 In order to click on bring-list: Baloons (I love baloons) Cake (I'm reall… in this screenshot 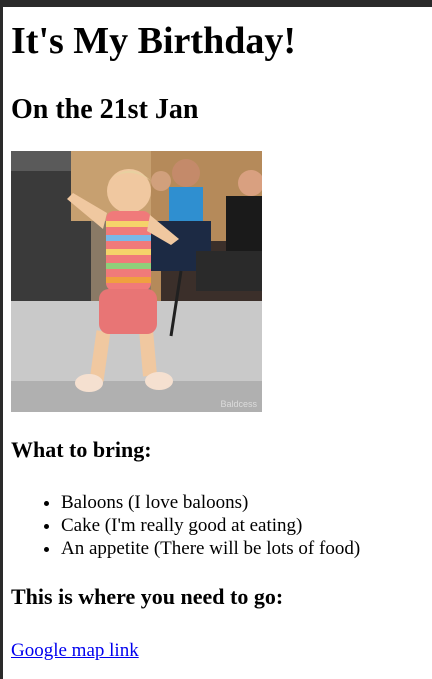, I will do `click(218, 525)`.